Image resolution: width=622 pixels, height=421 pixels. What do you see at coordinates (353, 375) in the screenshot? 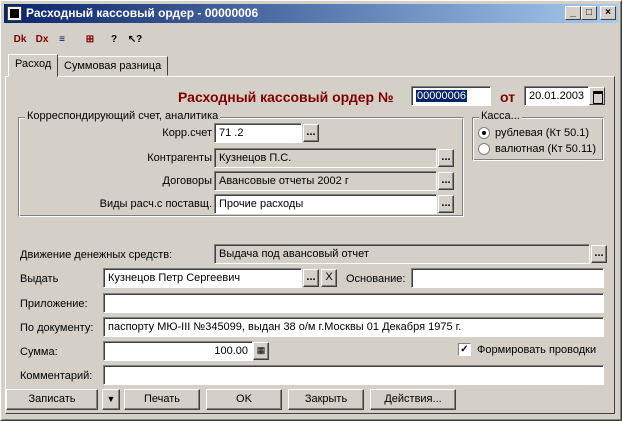
I see `comment-field` at bounding box center [353, 375].